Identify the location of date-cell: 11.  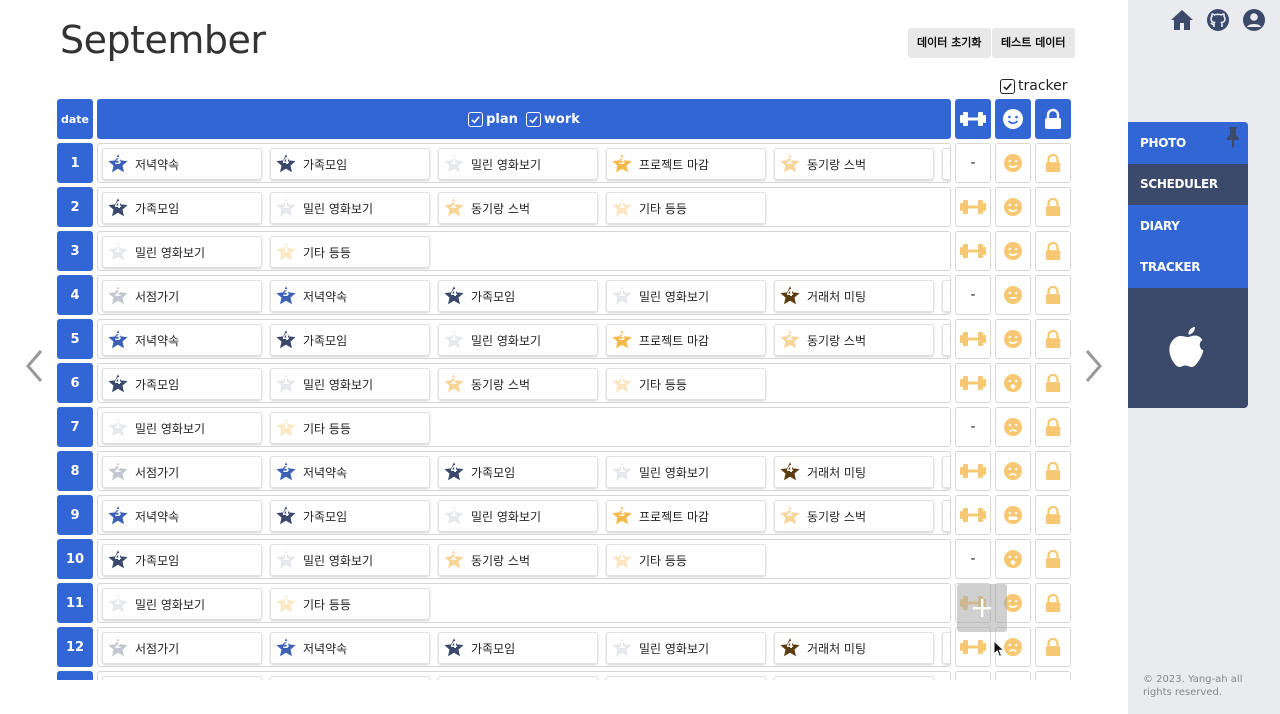
(75, 603).